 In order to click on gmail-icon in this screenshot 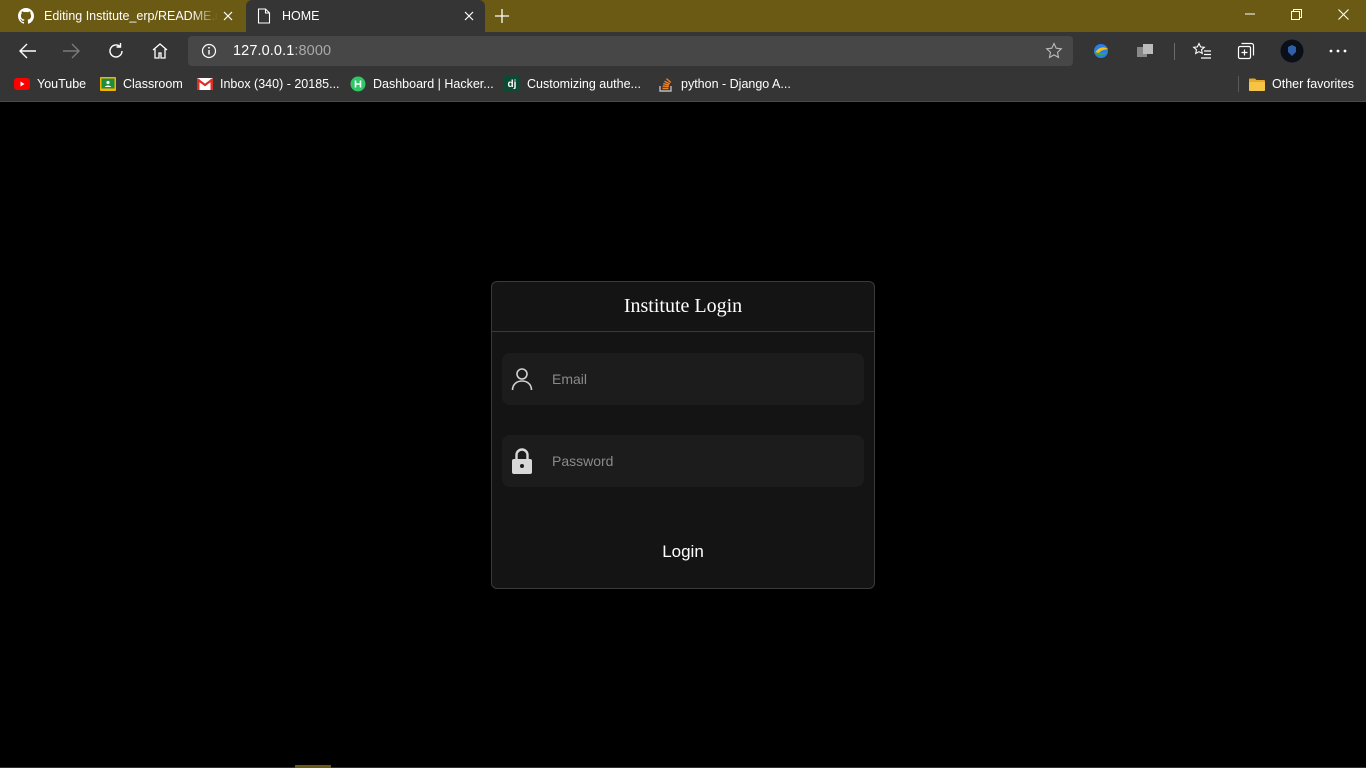, I will do `click(205, 84)`.